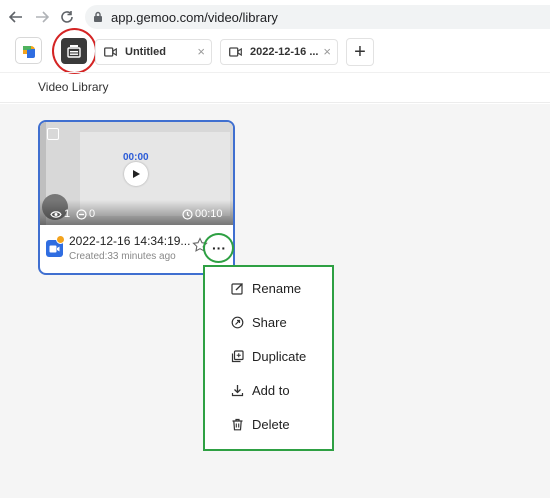 This screenshot has height=498, width=550. I want to click on url-text: app.gemoo.com/video/library, so click(194, 17).